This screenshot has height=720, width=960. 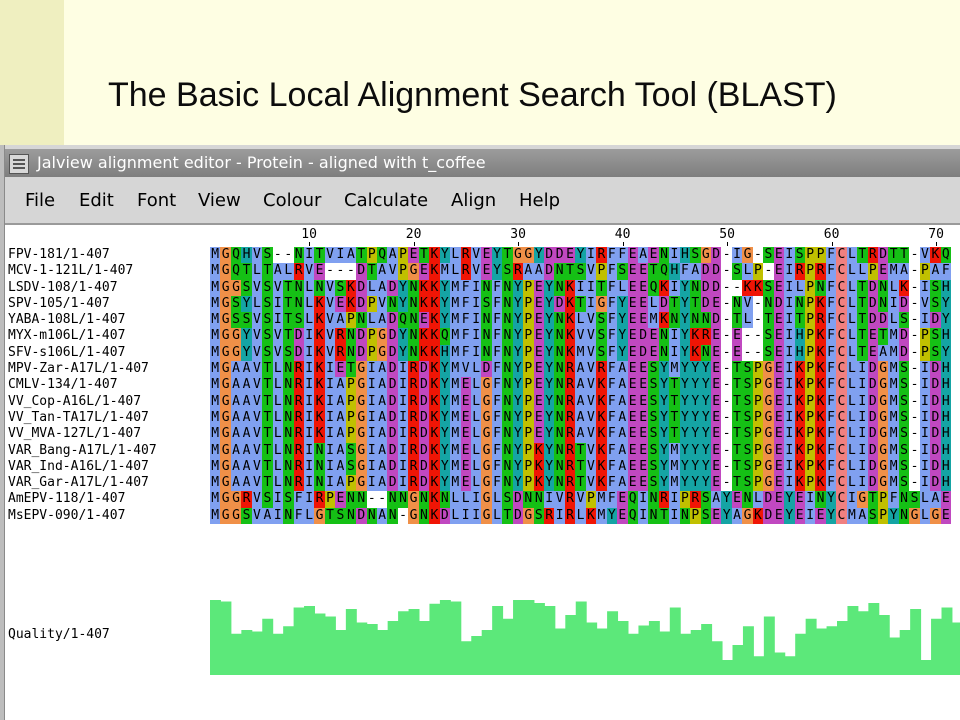 What do you see at coordinates (110, 255) in the screenshot?
I see `sequence-id: FPV-181/1-407` at bounding box center [110, 255].